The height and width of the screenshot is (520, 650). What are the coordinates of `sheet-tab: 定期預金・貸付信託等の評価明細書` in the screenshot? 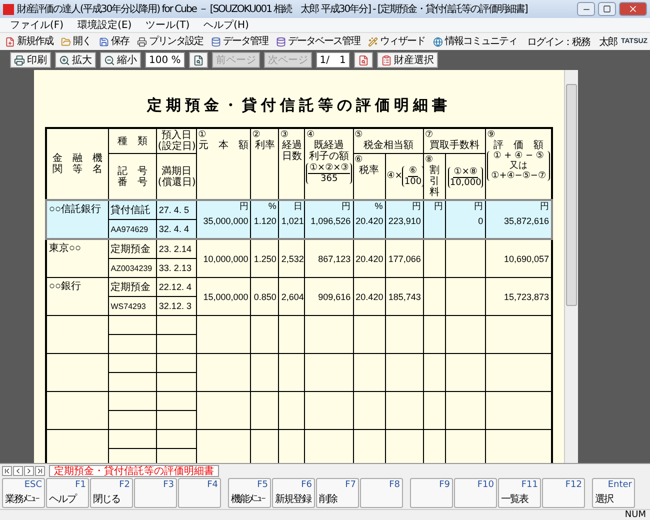 It's located at (134, 470).